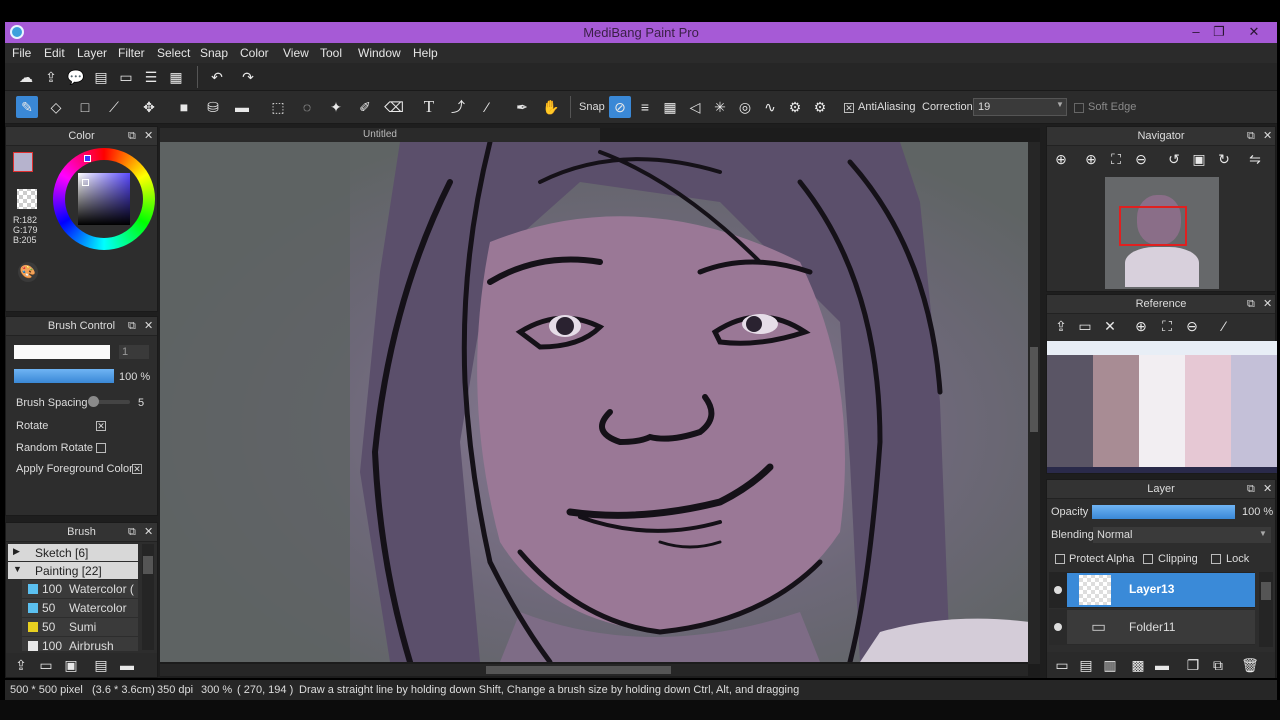 The height and width of the screenshot is (720, 1280). I want to click on reference-zoom-in-icon: ⊕, so click(1141, 326).